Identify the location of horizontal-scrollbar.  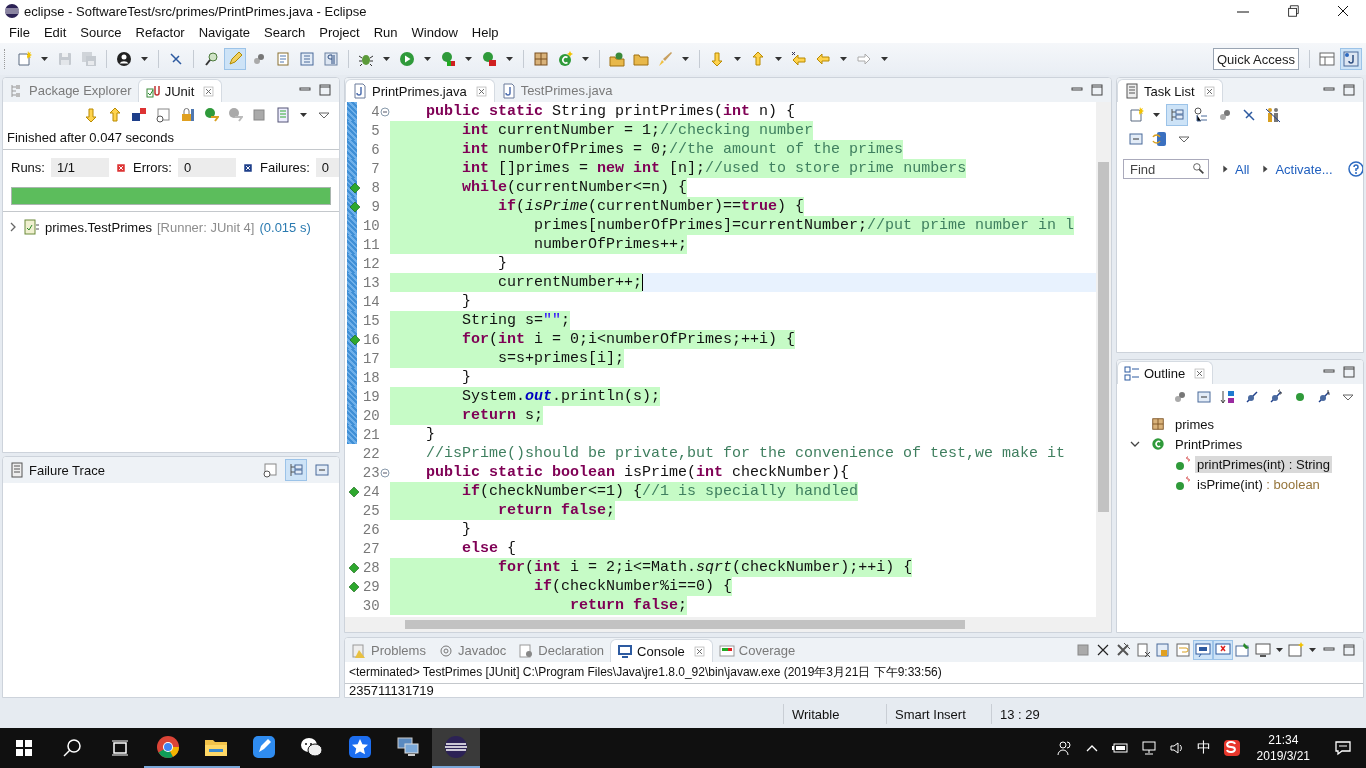
(728, 624).